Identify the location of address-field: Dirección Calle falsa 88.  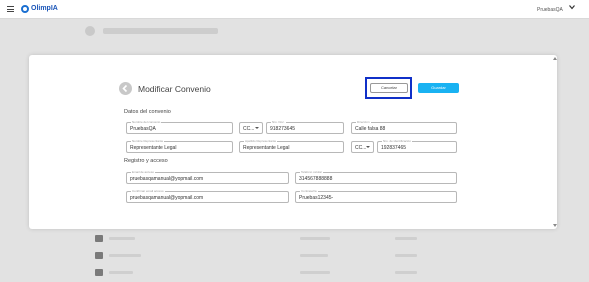
(404, 127).